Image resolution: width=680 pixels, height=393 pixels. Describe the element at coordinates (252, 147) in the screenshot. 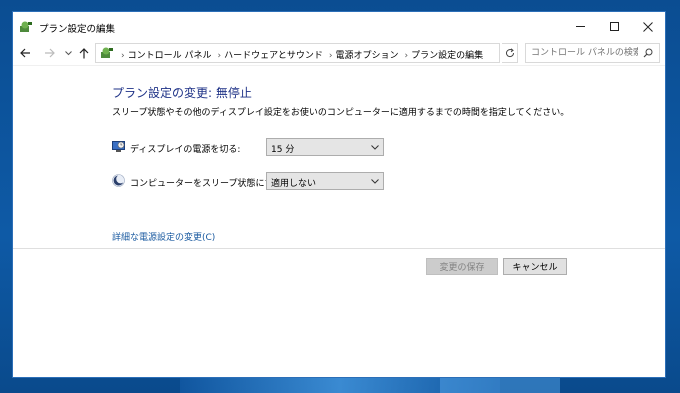

I see `display-off-setting: ディスプレイの電源を切る: 15 分` at that location.